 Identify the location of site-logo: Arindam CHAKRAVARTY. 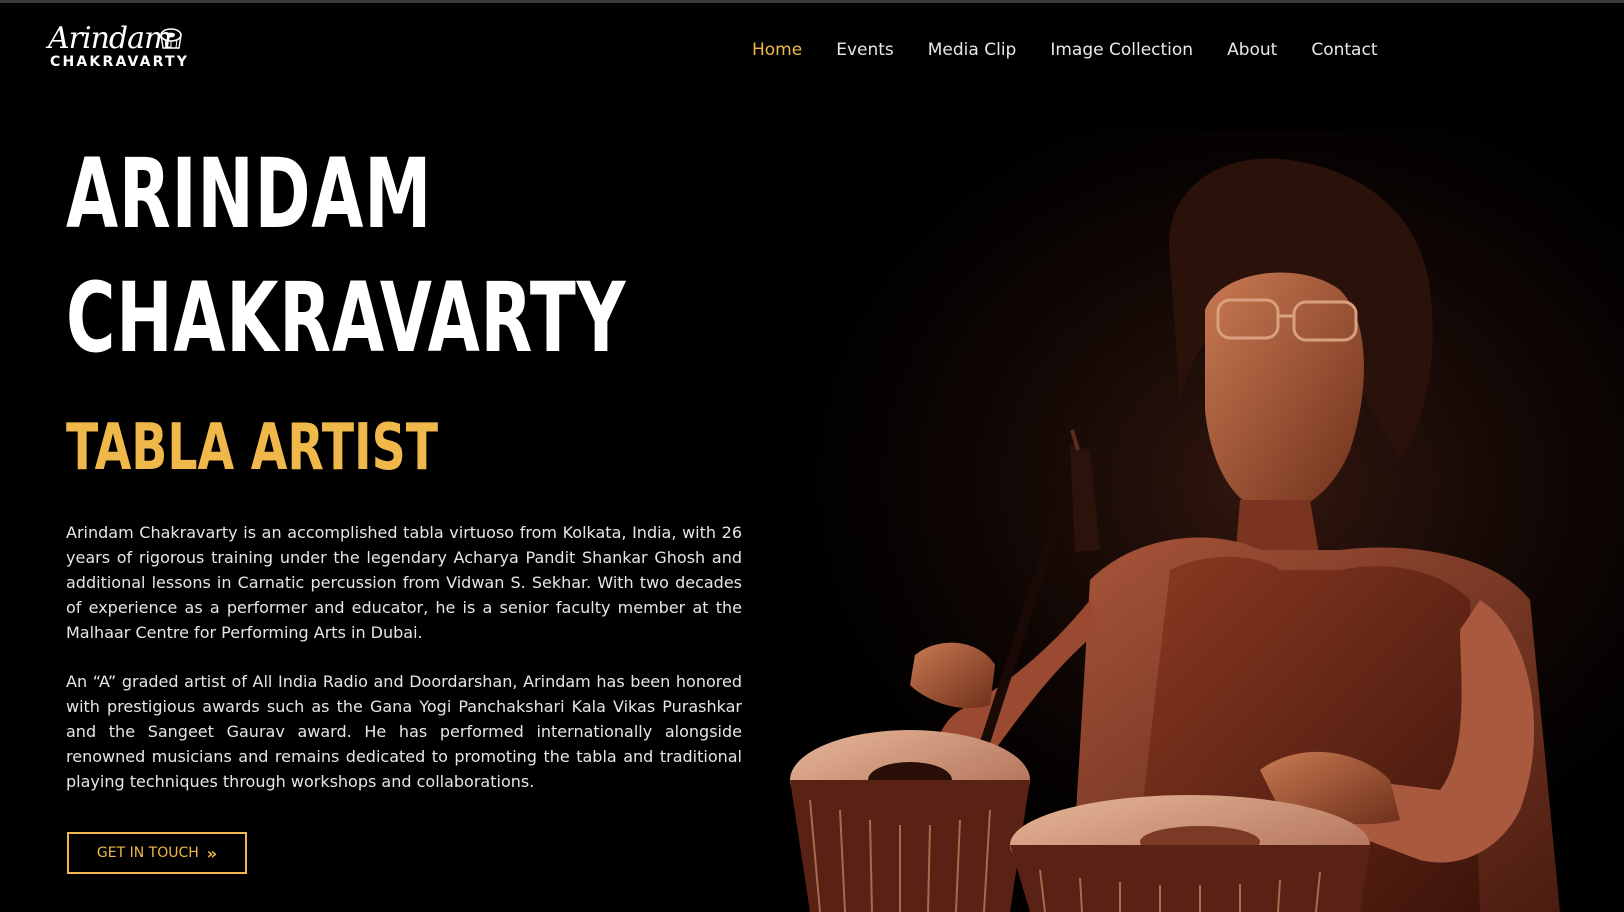
(123, 47).